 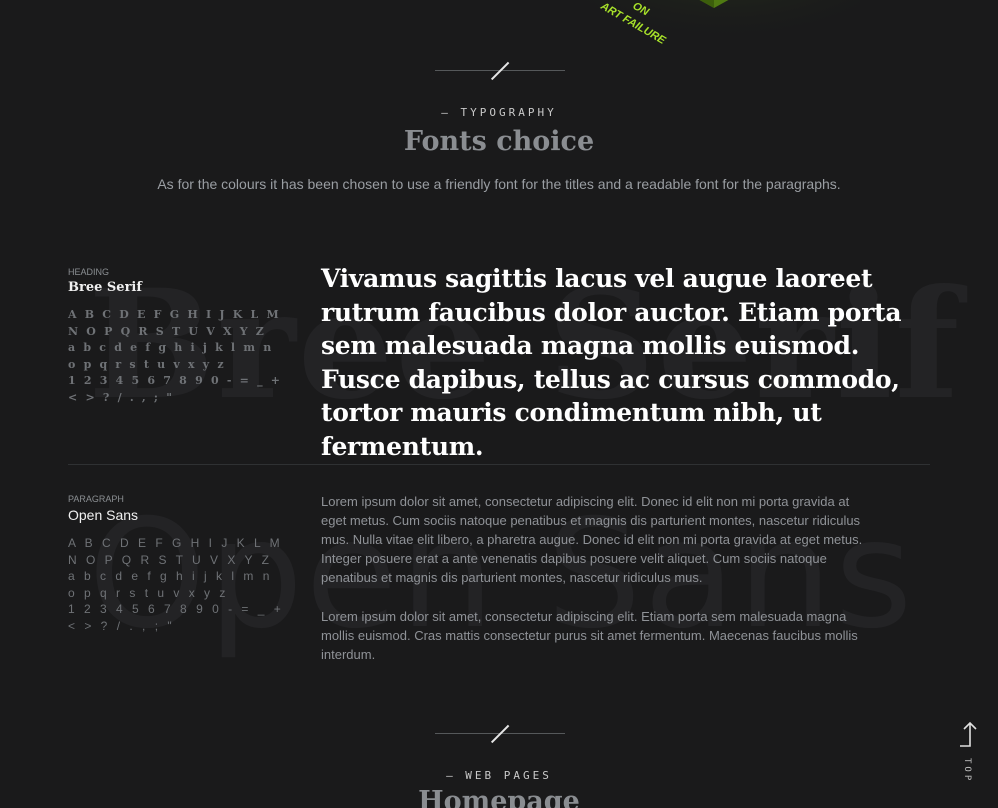 What do you see at coordinates (499, 775) in the screenshot?
I see `web-pages-eyebrow: — WEB PAGES` at bounding box center [499, 775].